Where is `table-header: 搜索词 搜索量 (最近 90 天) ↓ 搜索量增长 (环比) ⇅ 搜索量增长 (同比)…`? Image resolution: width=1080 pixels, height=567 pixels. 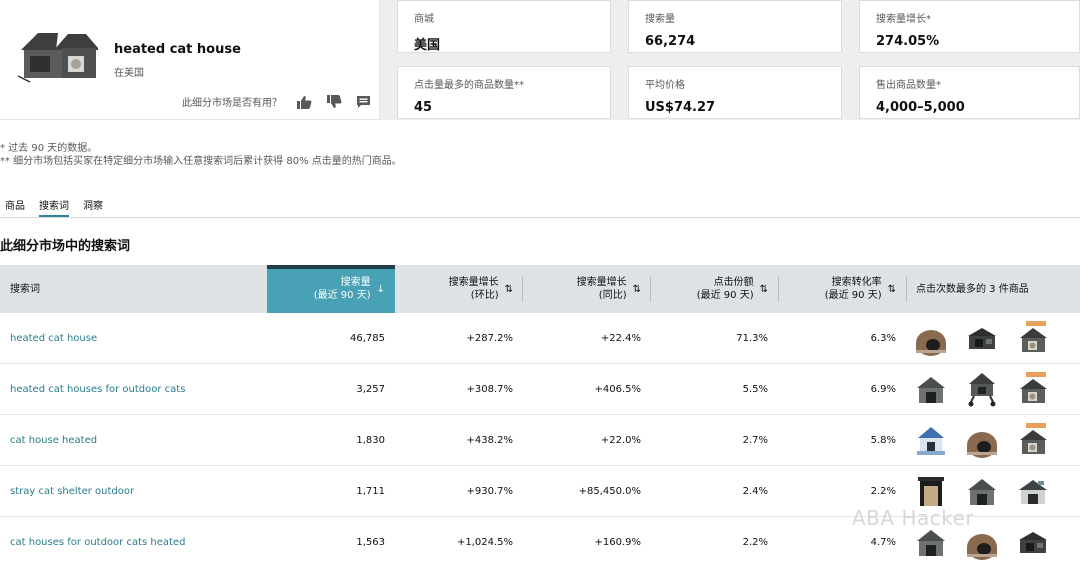
table-header: 搜索词 搜索量 (最近 90 天) ↓ 搜索量增长 (环比) ⇅ 搜索量增长 (同比)… is located at coordinates (540, 289).